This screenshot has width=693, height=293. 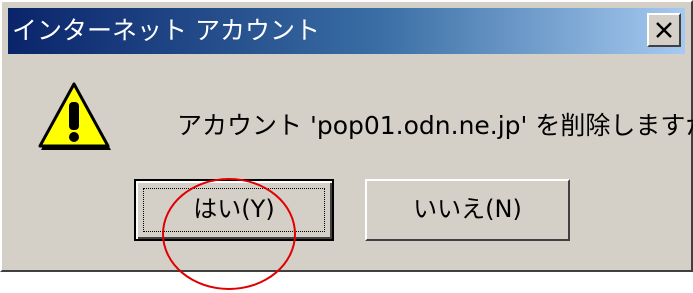 I want to click on close-button, so click(x=664, y=30).